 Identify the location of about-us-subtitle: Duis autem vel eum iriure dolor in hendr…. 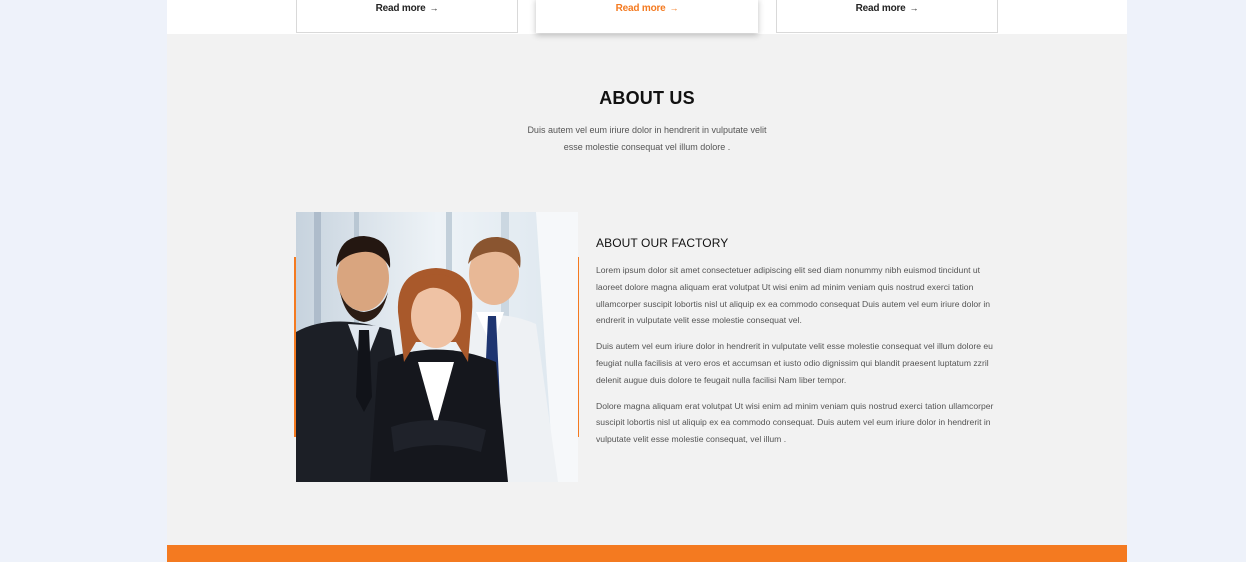
(647, 138).